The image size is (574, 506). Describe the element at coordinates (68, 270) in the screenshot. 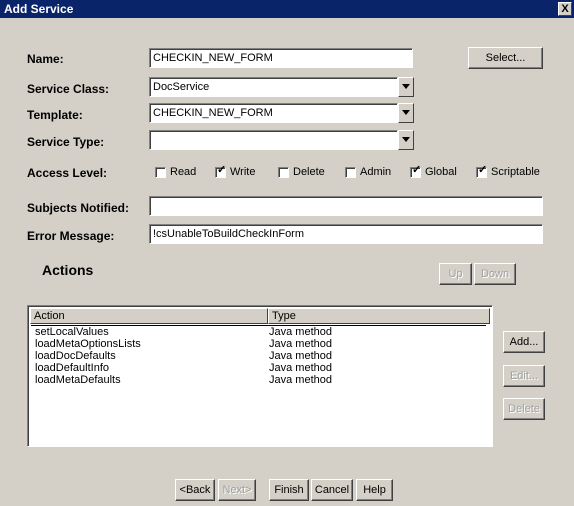

I see `actions-section-title: Actions` at that location.